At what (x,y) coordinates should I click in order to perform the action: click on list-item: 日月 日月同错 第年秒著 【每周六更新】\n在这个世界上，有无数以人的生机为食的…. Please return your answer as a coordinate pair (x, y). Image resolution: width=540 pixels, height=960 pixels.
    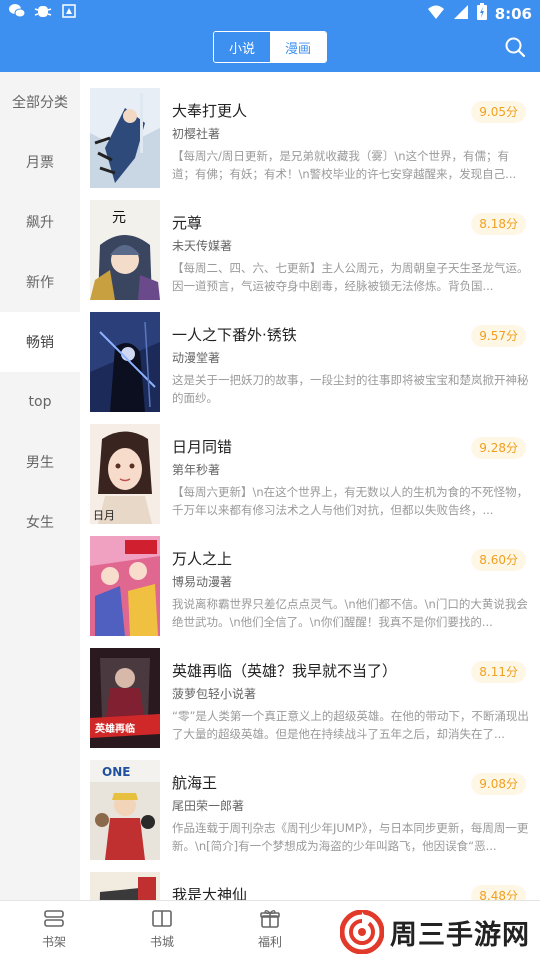
    Looking at the image, I should click on (310, 466).